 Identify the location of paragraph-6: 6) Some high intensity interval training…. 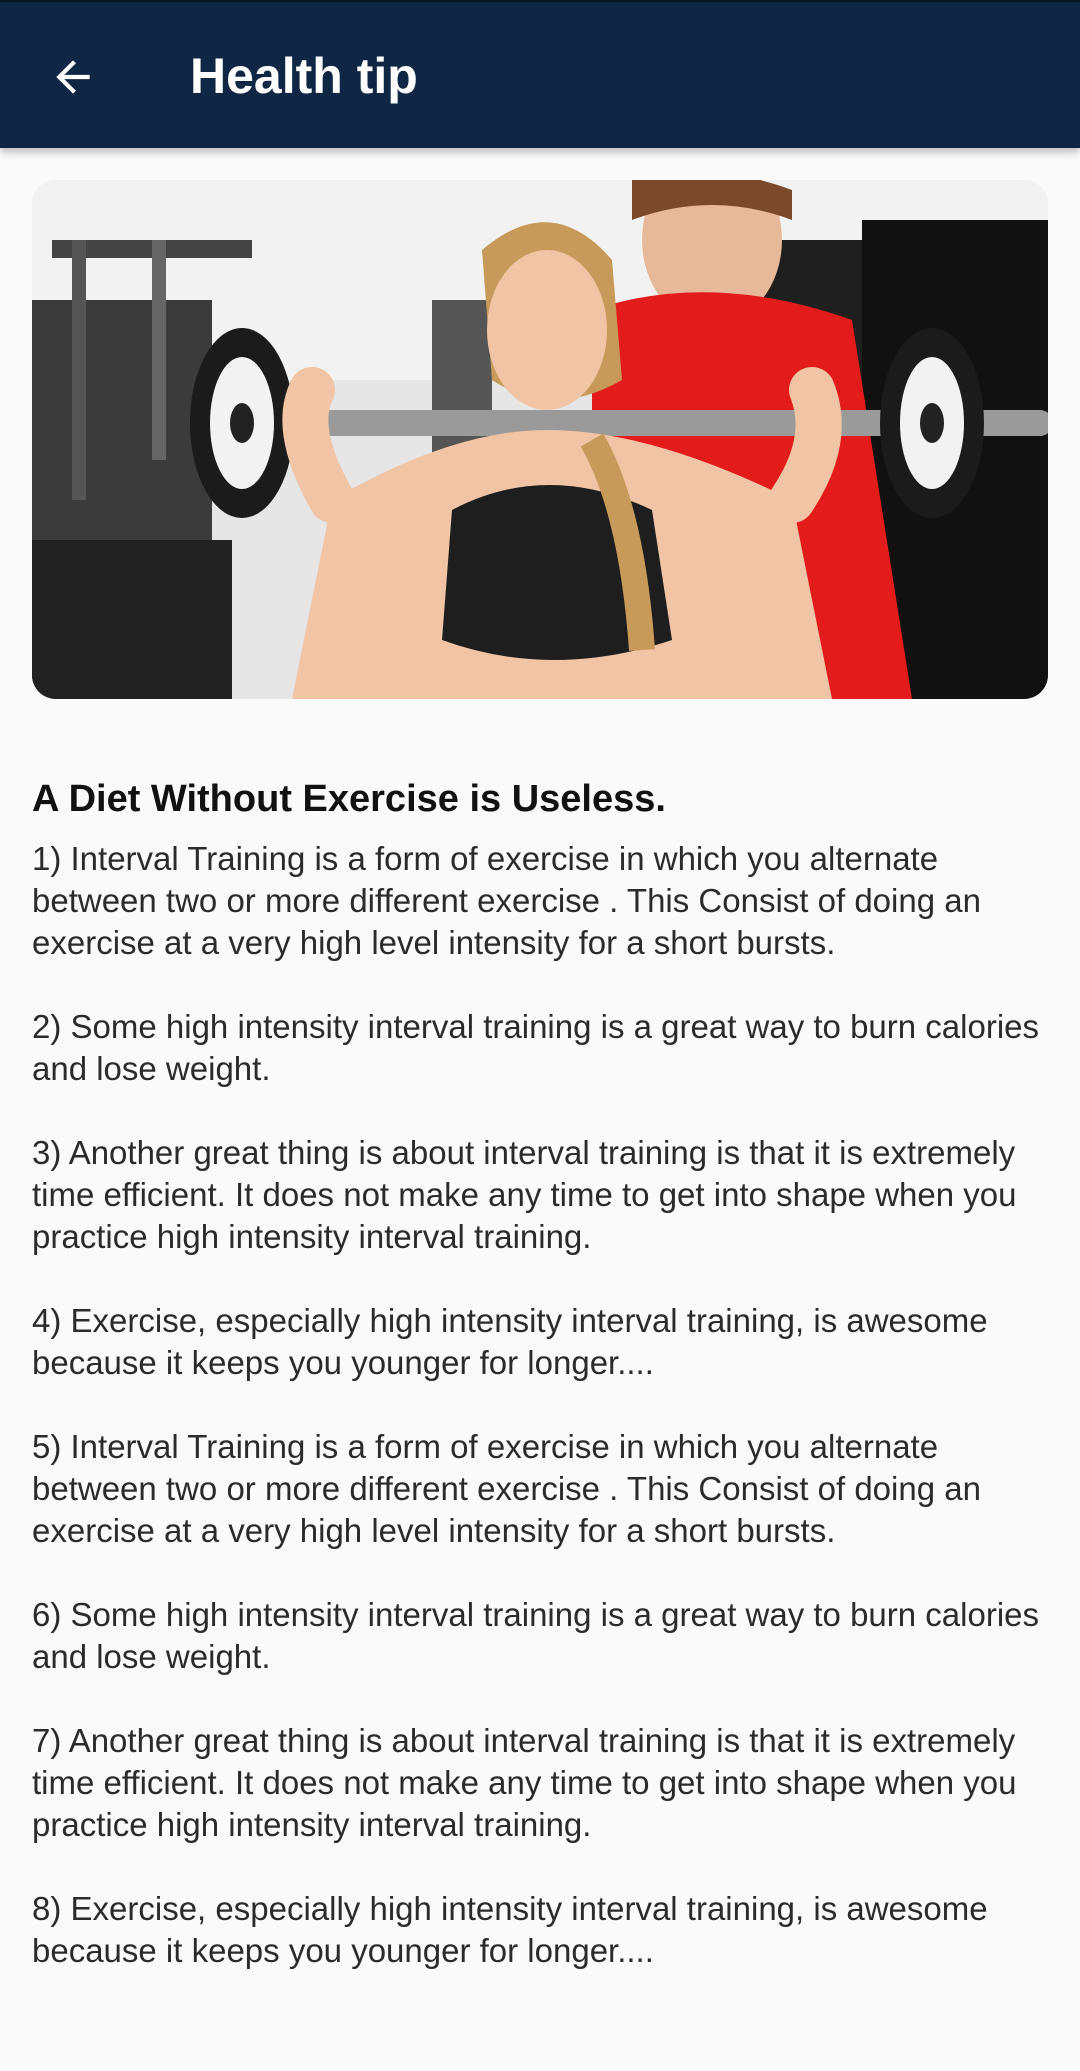
(535, 1635).